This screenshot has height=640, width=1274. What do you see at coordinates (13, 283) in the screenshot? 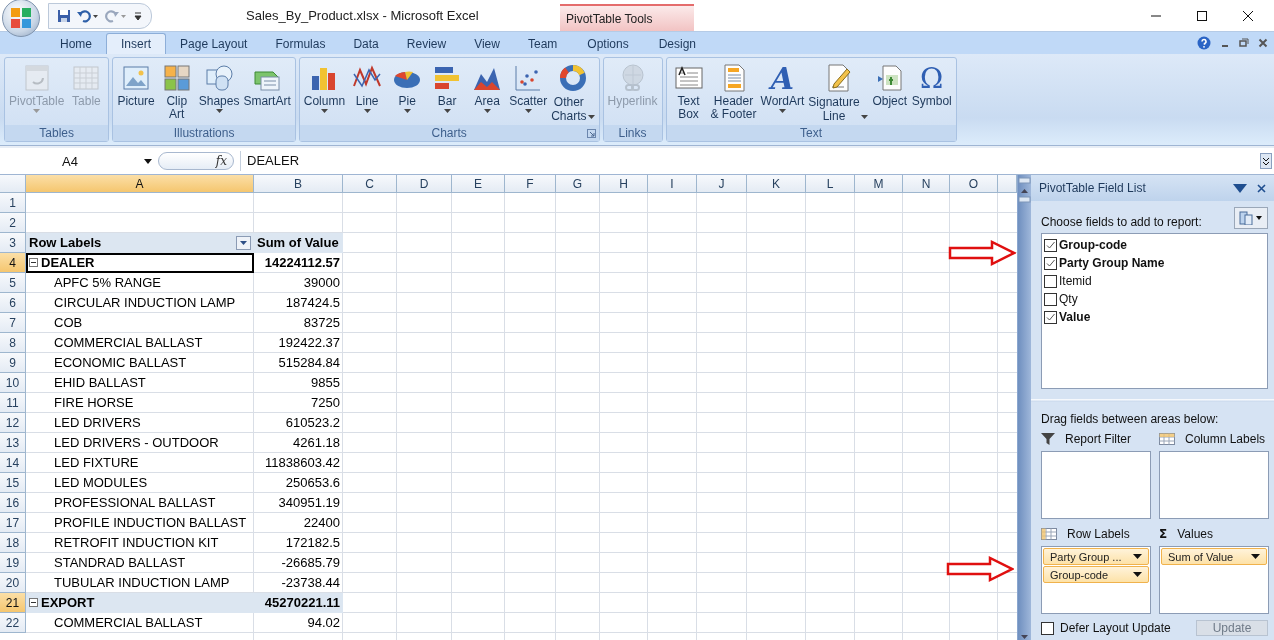
I see `row-header: 5` at bounding box center [13, 283].